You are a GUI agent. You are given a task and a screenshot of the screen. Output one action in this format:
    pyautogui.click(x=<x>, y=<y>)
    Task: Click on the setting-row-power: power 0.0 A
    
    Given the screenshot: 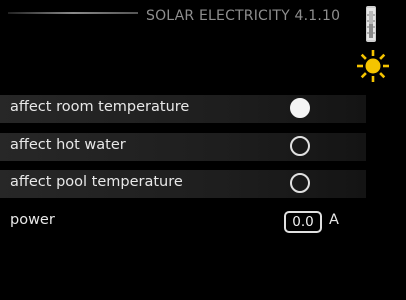 What is the action you would take?
    pyautogui.click(x=183, y=222)
    